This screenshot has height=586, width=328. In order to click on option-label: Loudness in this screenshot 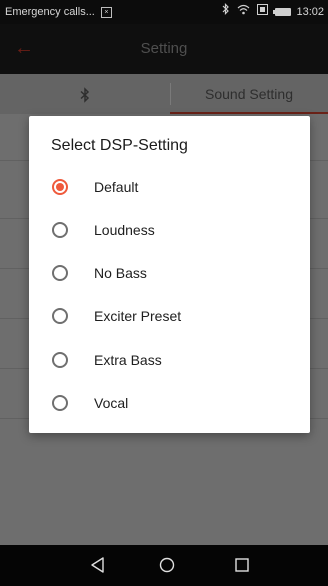, I will do `click(124, 230)`.